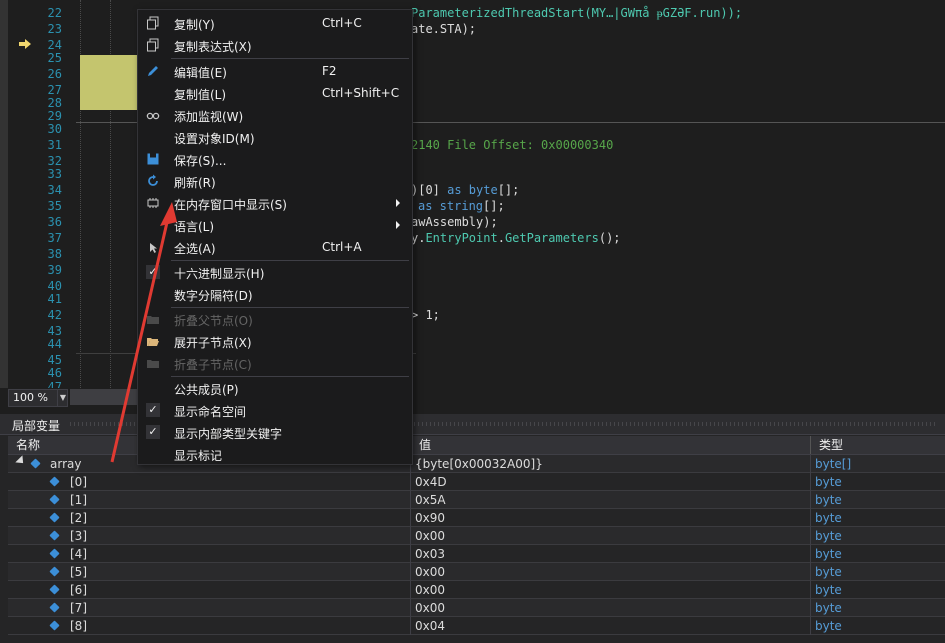 This screenshot has height=643, width=945. I want to click on chevron-down-icon: ▼, so click(62, 398).